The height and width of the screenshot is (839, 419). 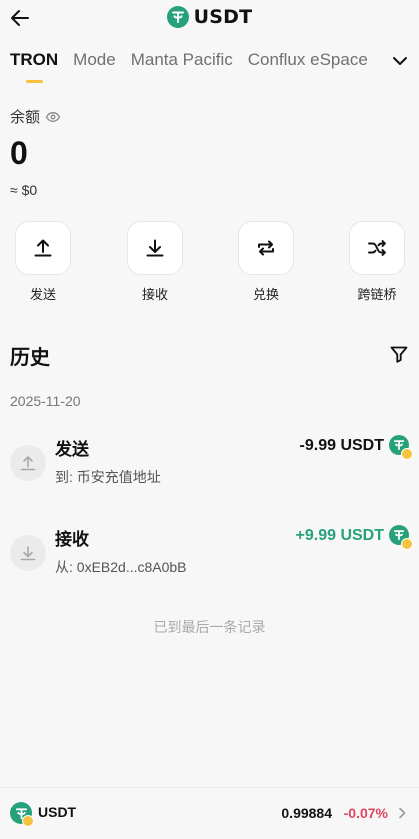 What do you see at coordinates (209, 628) in the screenshot?
I see `end-of-list-note: 已到最后一条记录` at bounding box center [209, 628].